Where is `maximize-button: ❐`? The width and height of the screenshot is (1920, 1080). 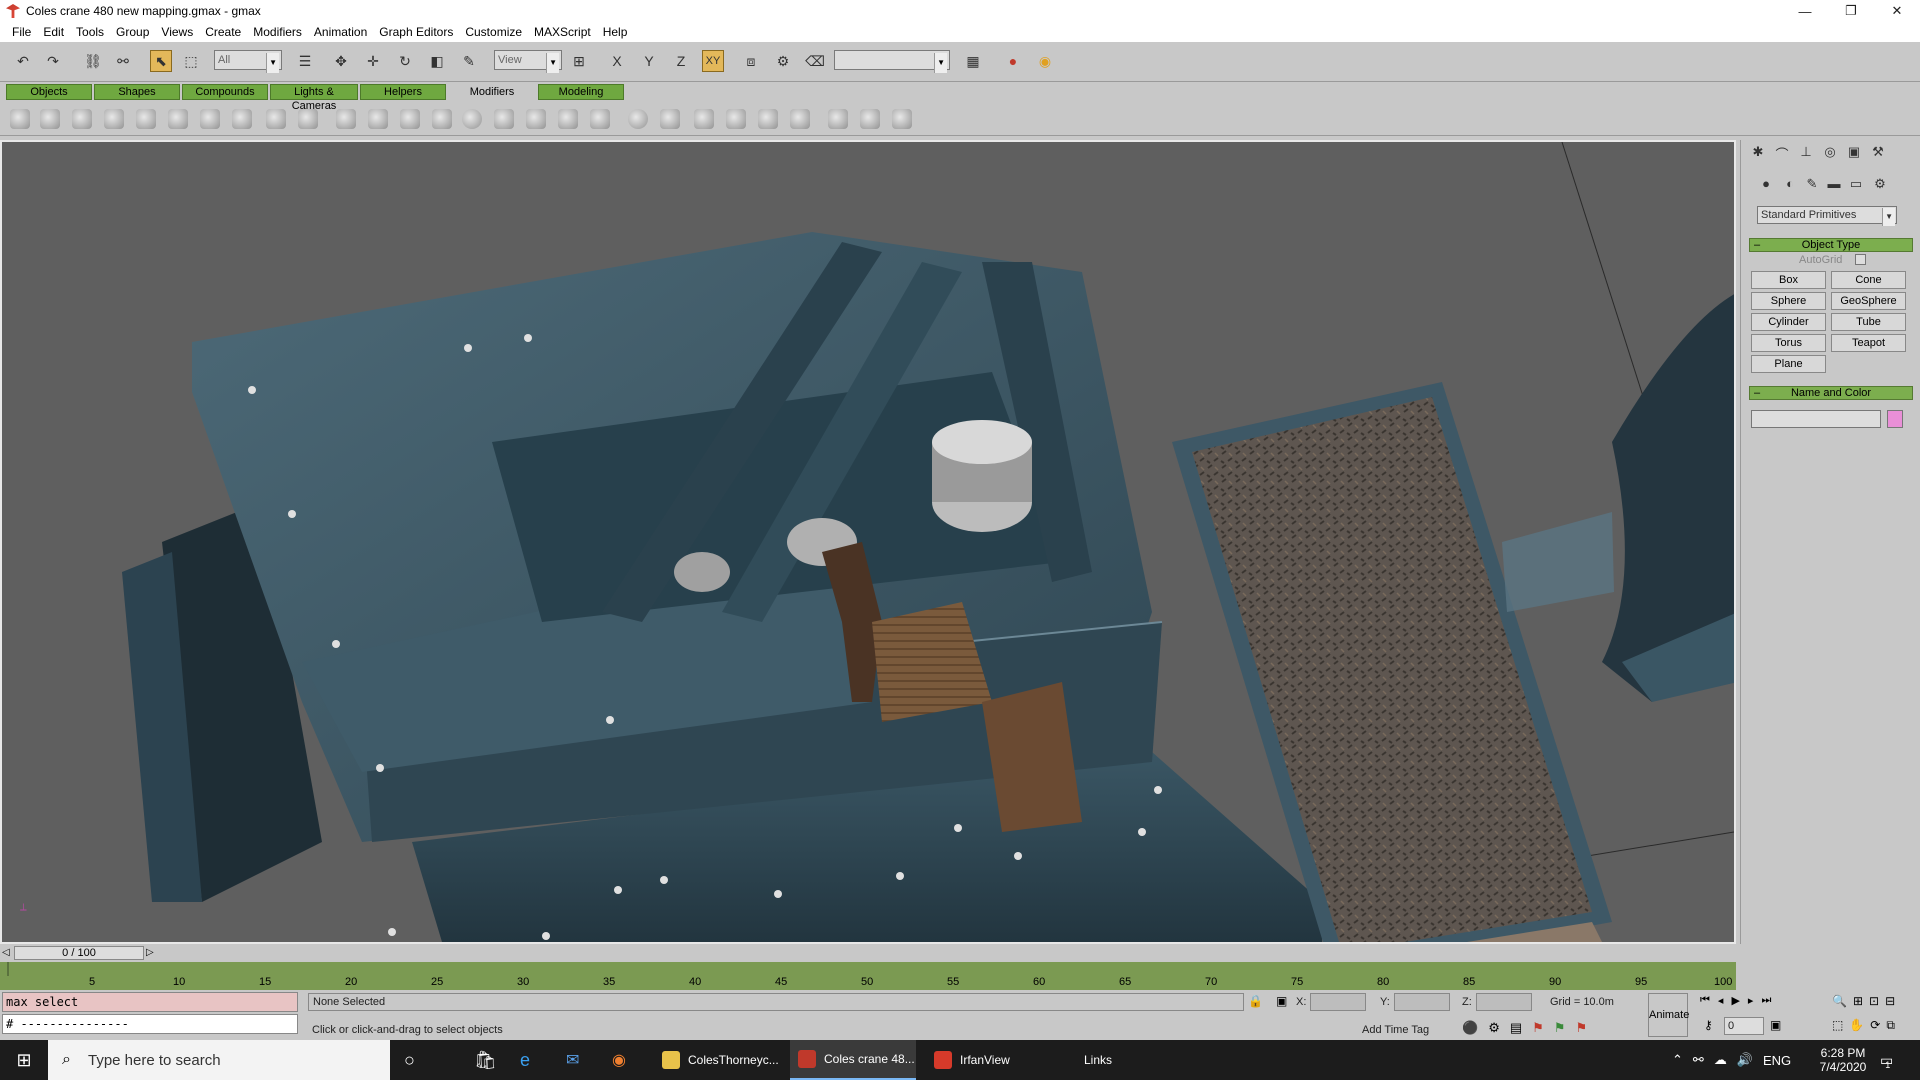
maximize-button: ❐ is located at coordinates (1851, 11).